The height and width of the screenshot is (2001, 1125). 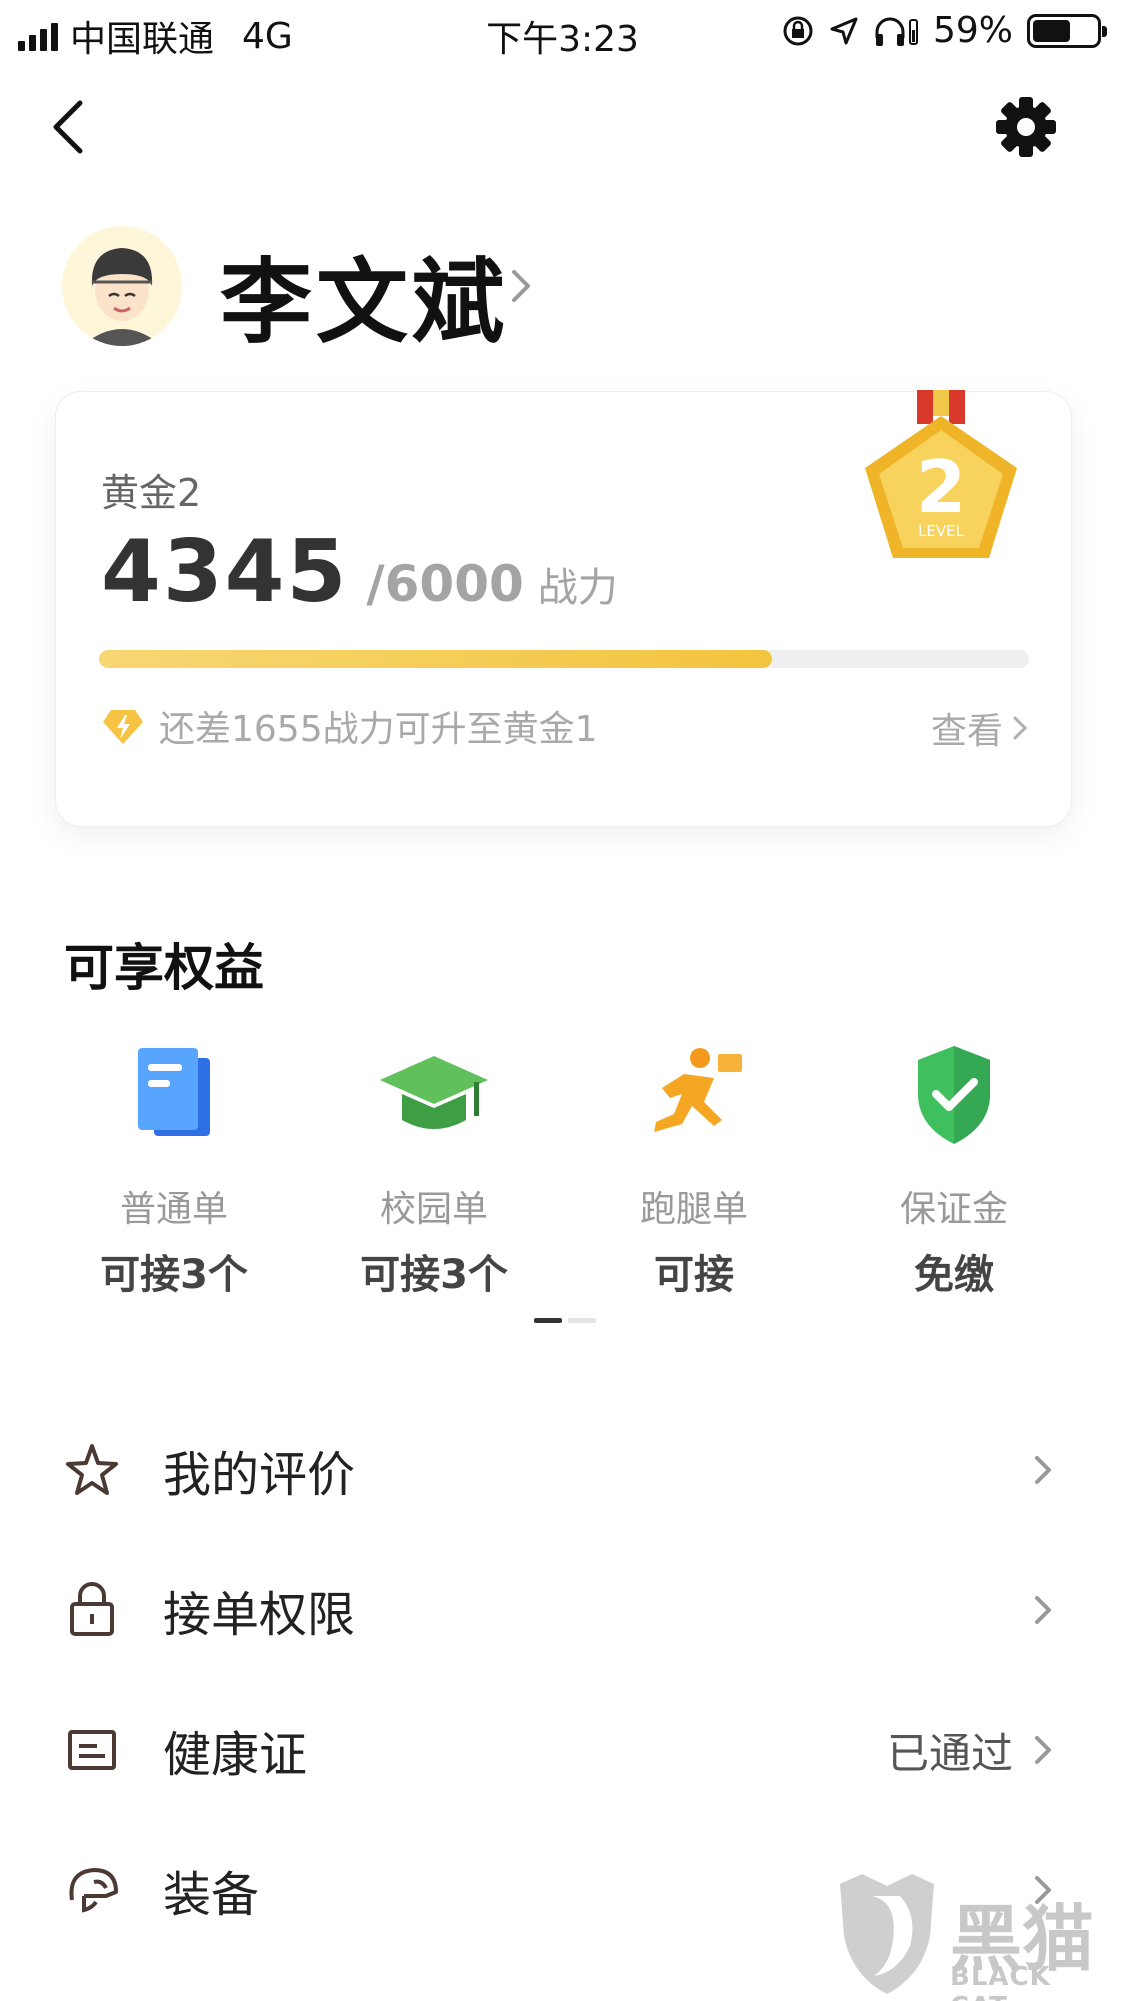 What do you see at coordinates (434, 1092) in the screenshot?
I see `graduation-cap-icon` at bounding box center [434, 1092].